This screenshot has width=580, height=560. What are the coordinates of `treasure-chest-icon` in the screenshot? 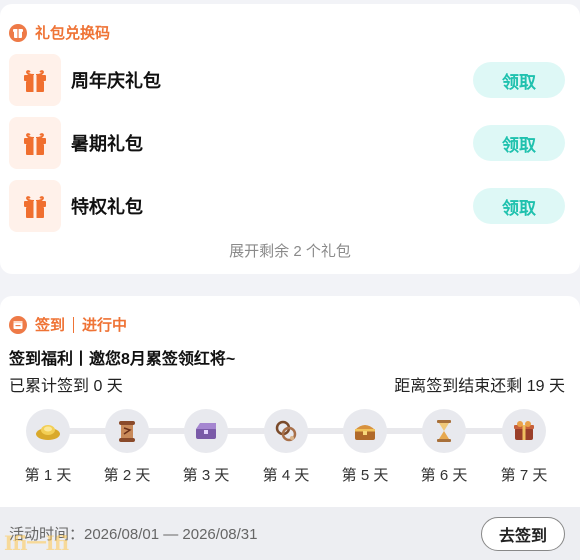 It's located at (365, 431).